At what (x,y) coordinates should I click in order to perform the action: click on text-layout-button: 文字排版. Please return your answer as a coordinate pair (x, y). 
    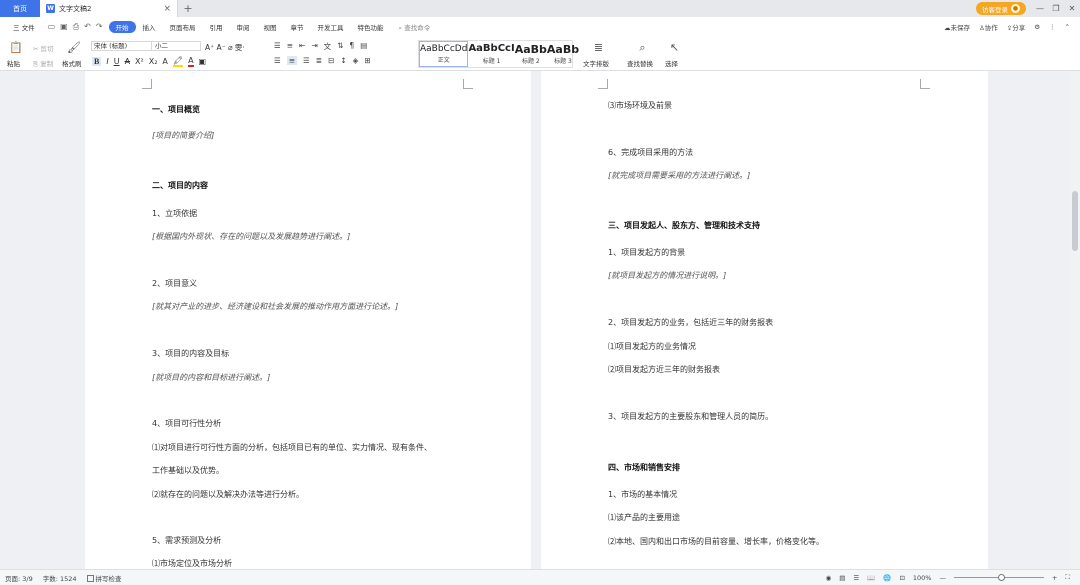
    Looking at the image, I should click on (596, 63).